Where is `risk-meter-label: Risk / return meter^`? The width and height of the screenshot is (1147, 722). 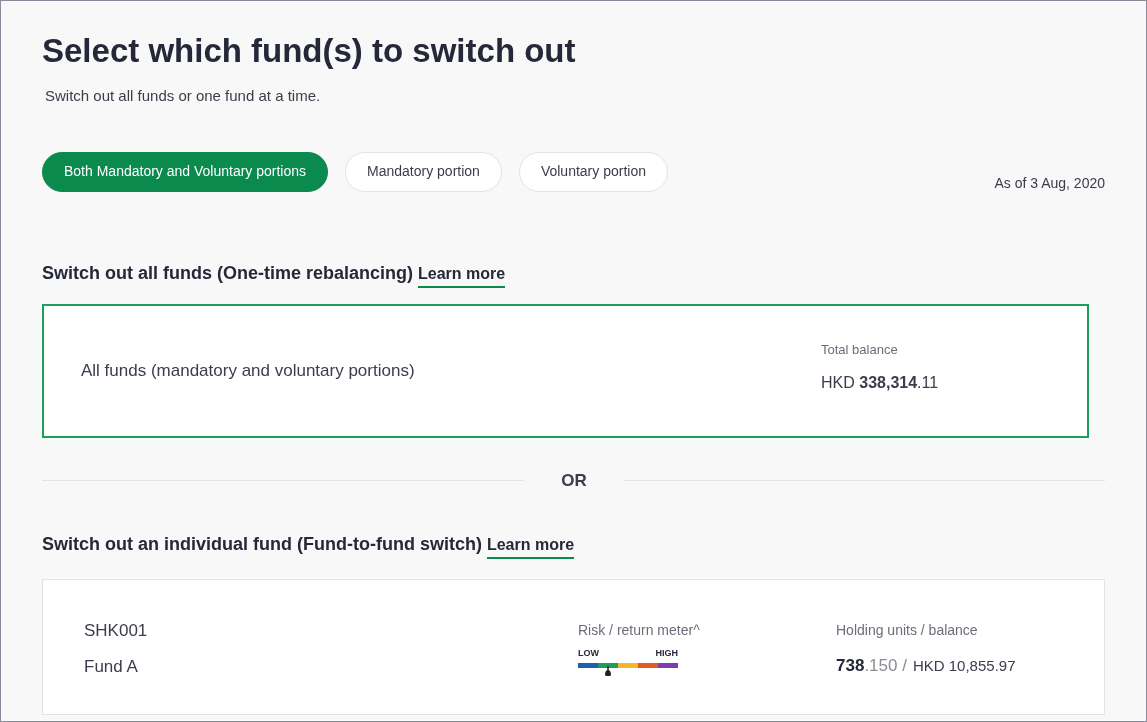 risk-meter-label: Risk / return meter^ is located at coordinates (639, 630).